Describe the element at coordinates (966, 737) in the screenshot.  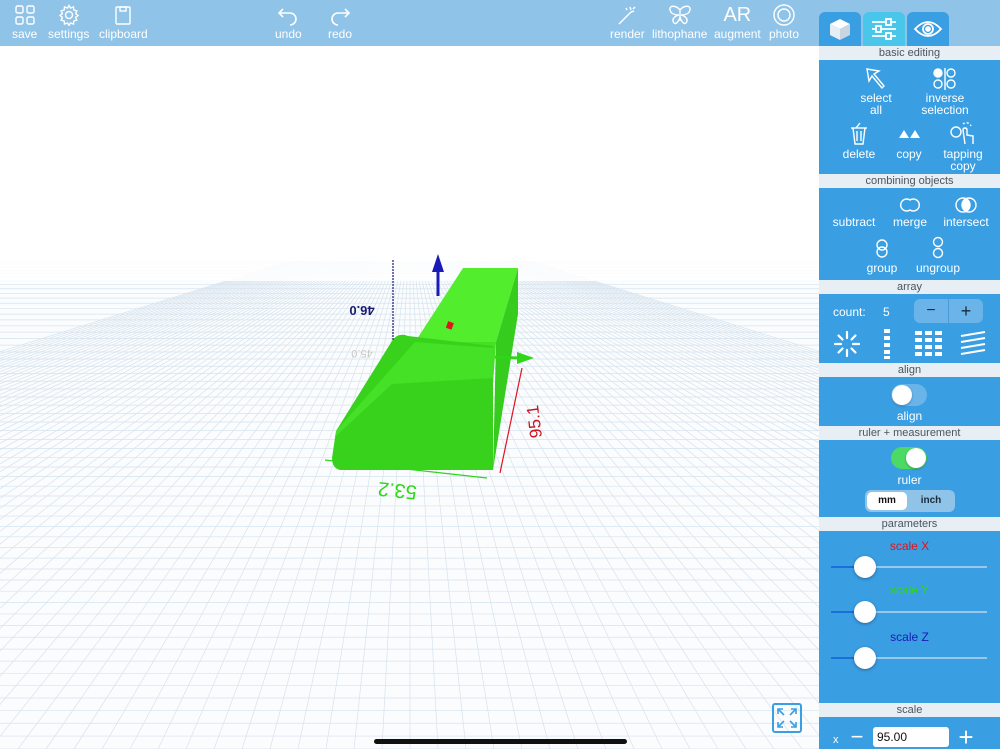
I see `scale-increment-button: +` at that location.